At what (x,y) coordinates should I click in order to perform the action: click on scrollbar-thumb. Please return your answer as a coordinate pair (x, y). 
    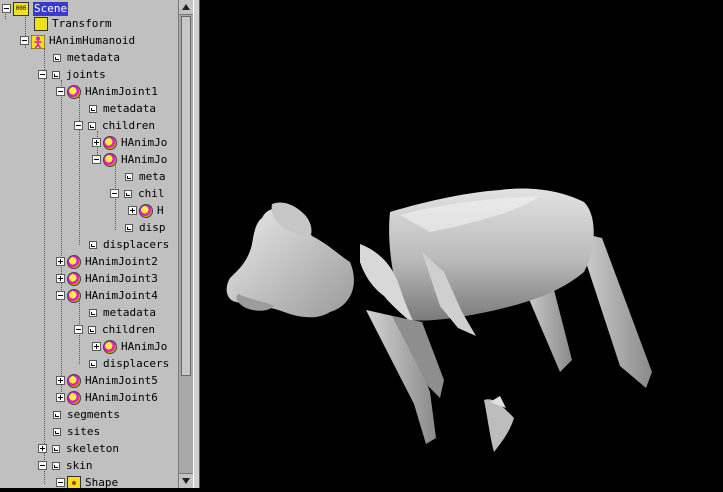
    Looking at the image, I should click on (186, 196).